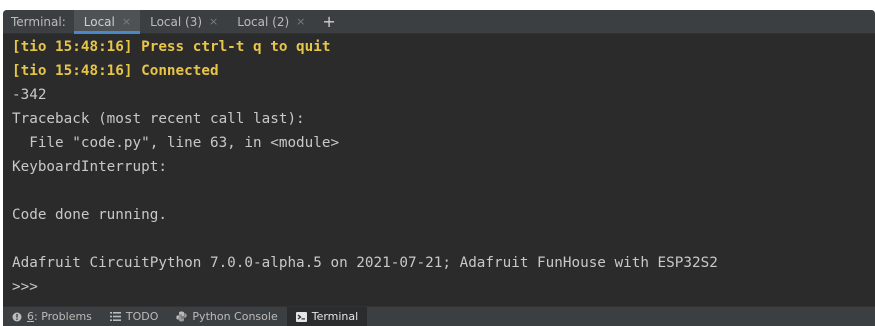  What do you see at coordinates (142, 316) in the screenshot?
I see `todo-label: TODO` at bounding box center [142, 316].